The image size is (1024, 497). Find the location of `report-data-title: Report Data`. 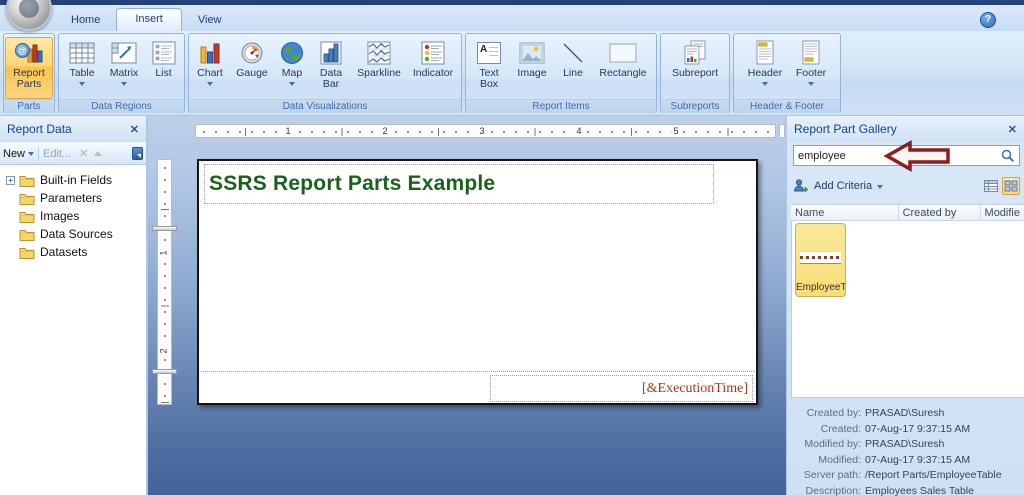

report-data-title: Report Data is located at coordinates (39, 129).